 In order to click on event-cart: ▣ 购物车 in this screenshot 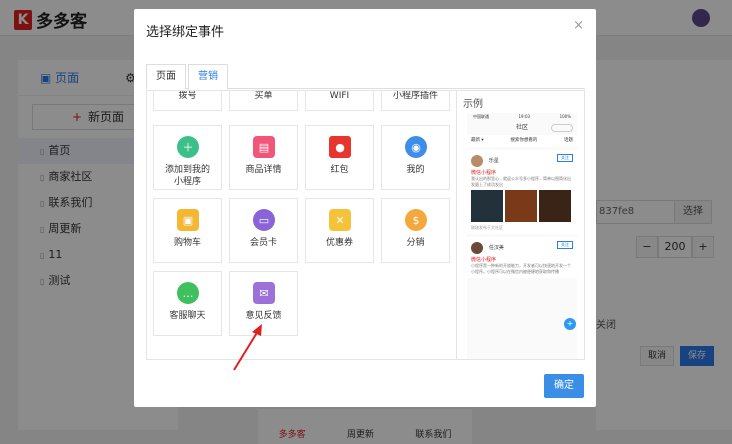, I will do `click(187, 230)`.